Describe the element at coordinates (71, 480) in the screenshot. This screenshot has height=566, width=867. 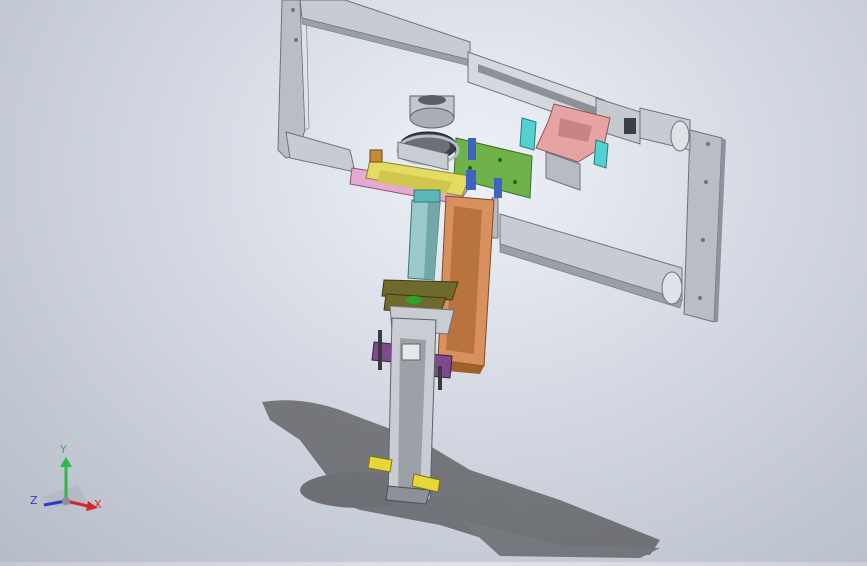
I see `axis-labels: Y X Z` at that location.